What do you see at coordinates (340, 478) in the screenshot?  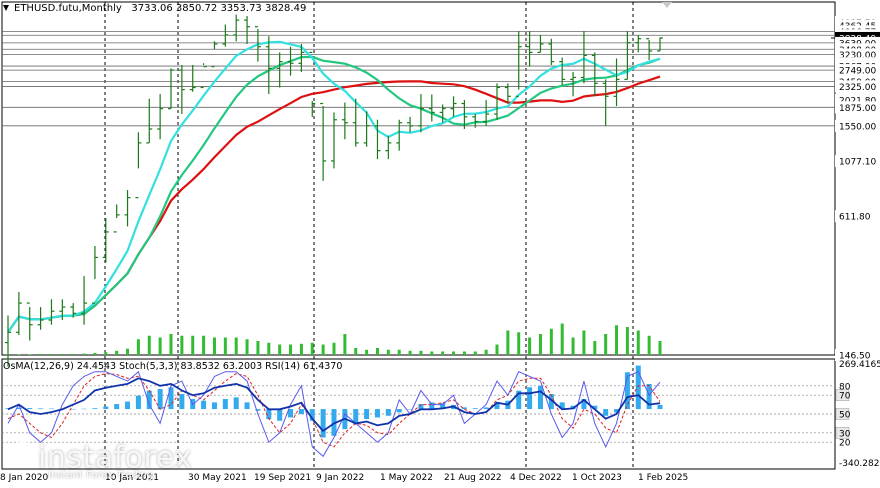 I see `time-axis-label: 9 Jan 2022` at bounding box center [340, 478].